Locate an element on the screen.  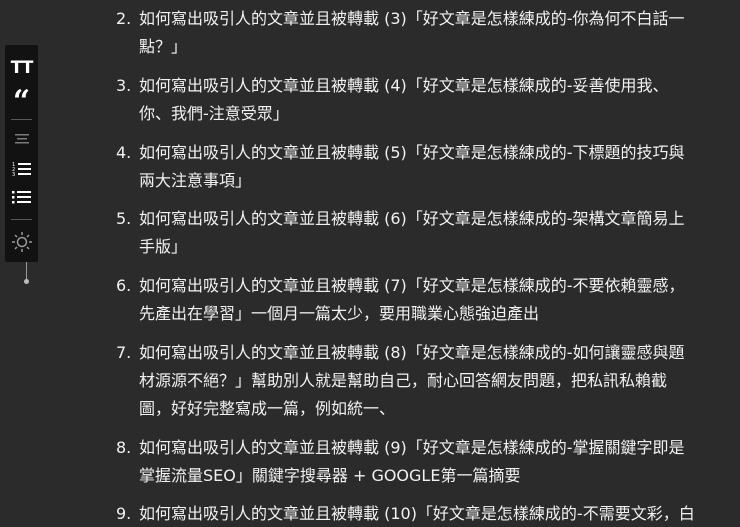
list-item-line: 兩大注意事項」 is located at coordinates (195, 180).